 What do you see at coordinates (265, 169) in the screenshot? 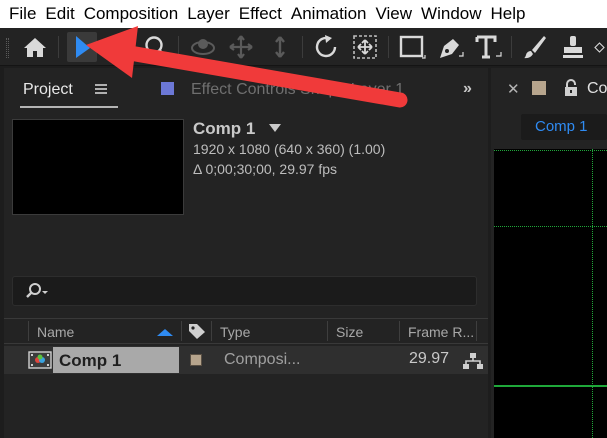
I see `comp-duration: Δ 0;00;30;00, 29.97 fps` at bounding box center [265, 169].